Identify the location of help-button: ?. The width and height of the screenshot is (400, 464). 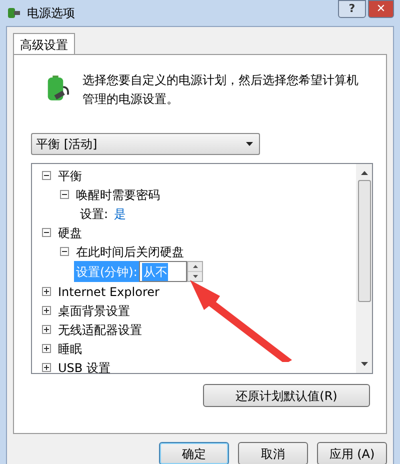
(352, 9).